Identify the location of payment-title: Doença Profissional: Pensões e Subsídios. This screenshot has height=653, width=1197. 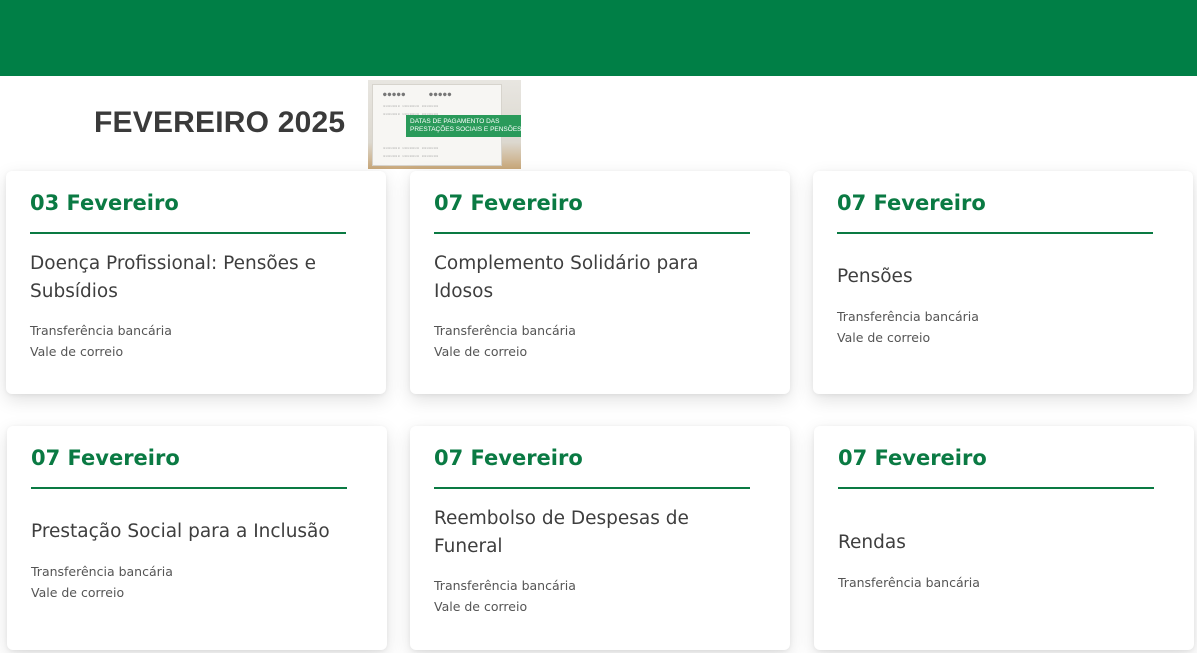
(173, 277).